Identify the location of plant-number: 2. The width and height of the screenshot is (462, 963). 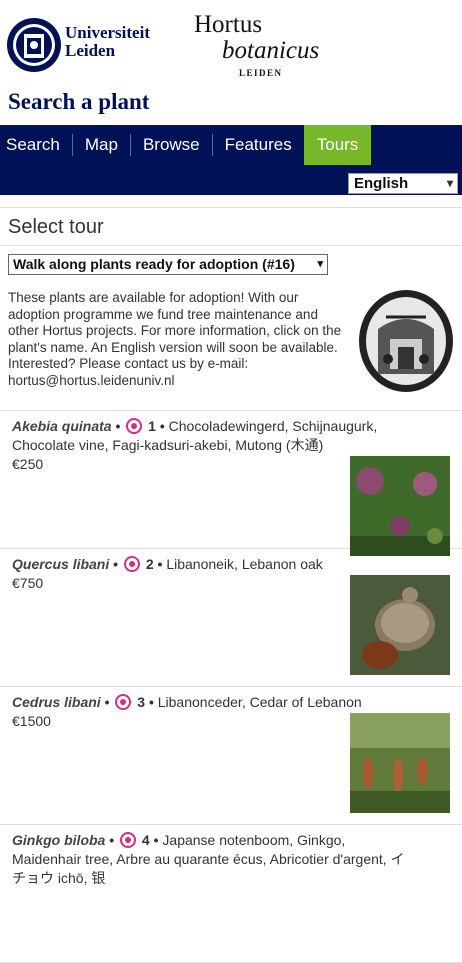
(149, 564).